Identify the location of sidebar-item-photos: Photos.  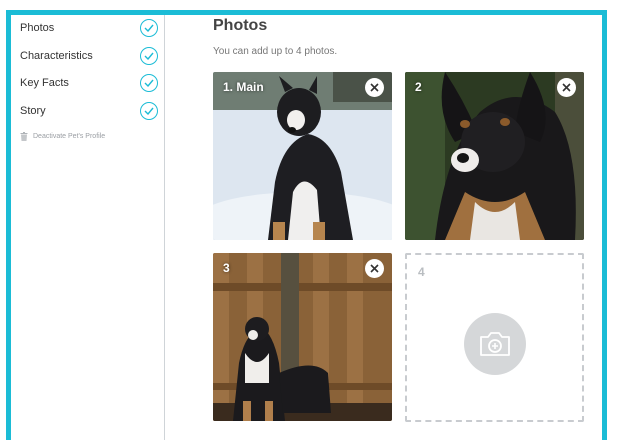
(89, 28).